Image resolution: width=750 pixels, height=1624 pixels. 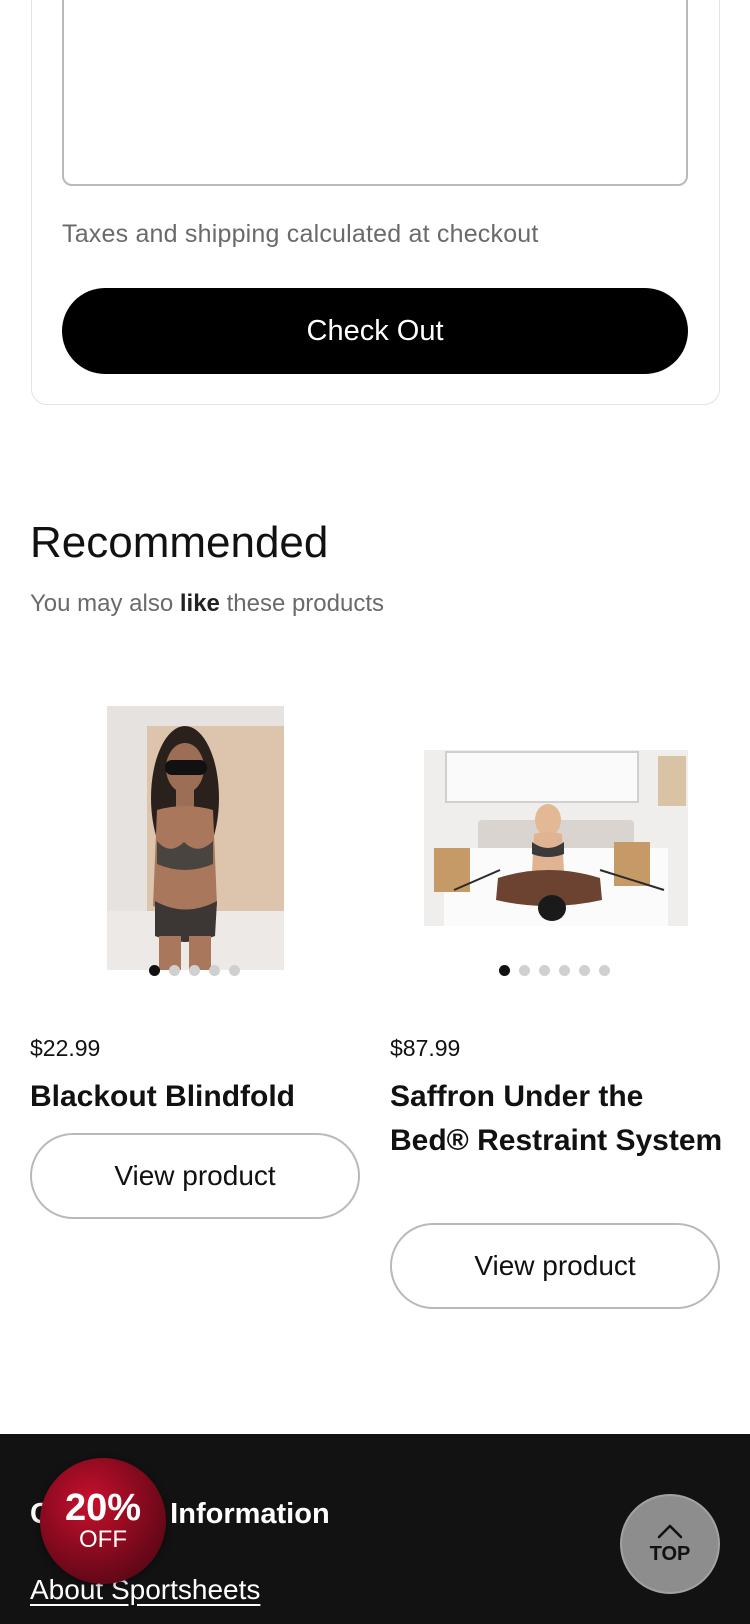 I want to click on product-price: $22.99, so click(x=65, y=1048).